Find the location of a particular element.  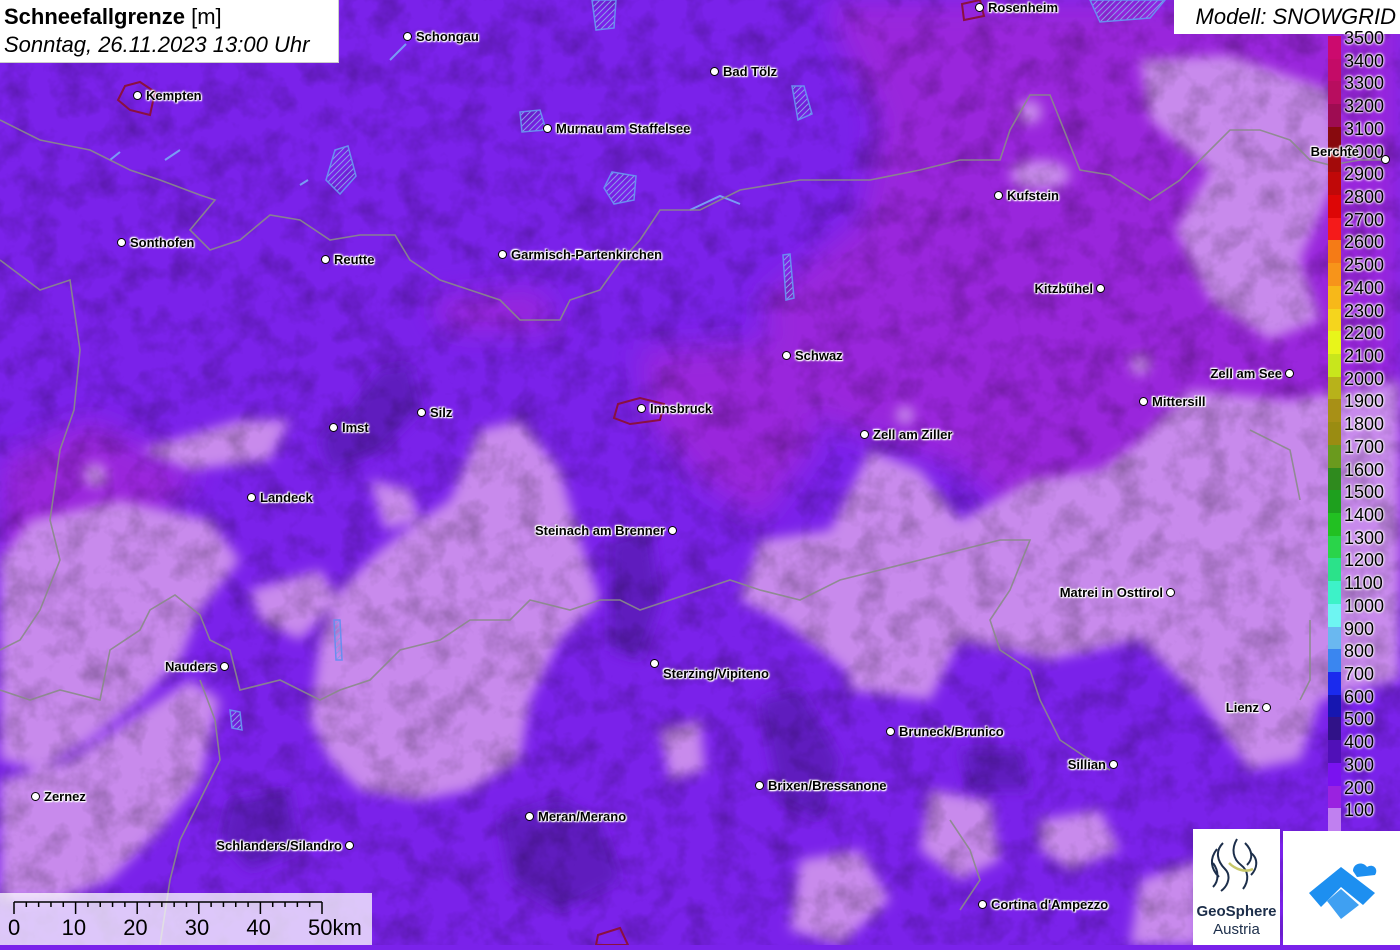

legend-label: 1800 is located at coordinates (1364, 424).